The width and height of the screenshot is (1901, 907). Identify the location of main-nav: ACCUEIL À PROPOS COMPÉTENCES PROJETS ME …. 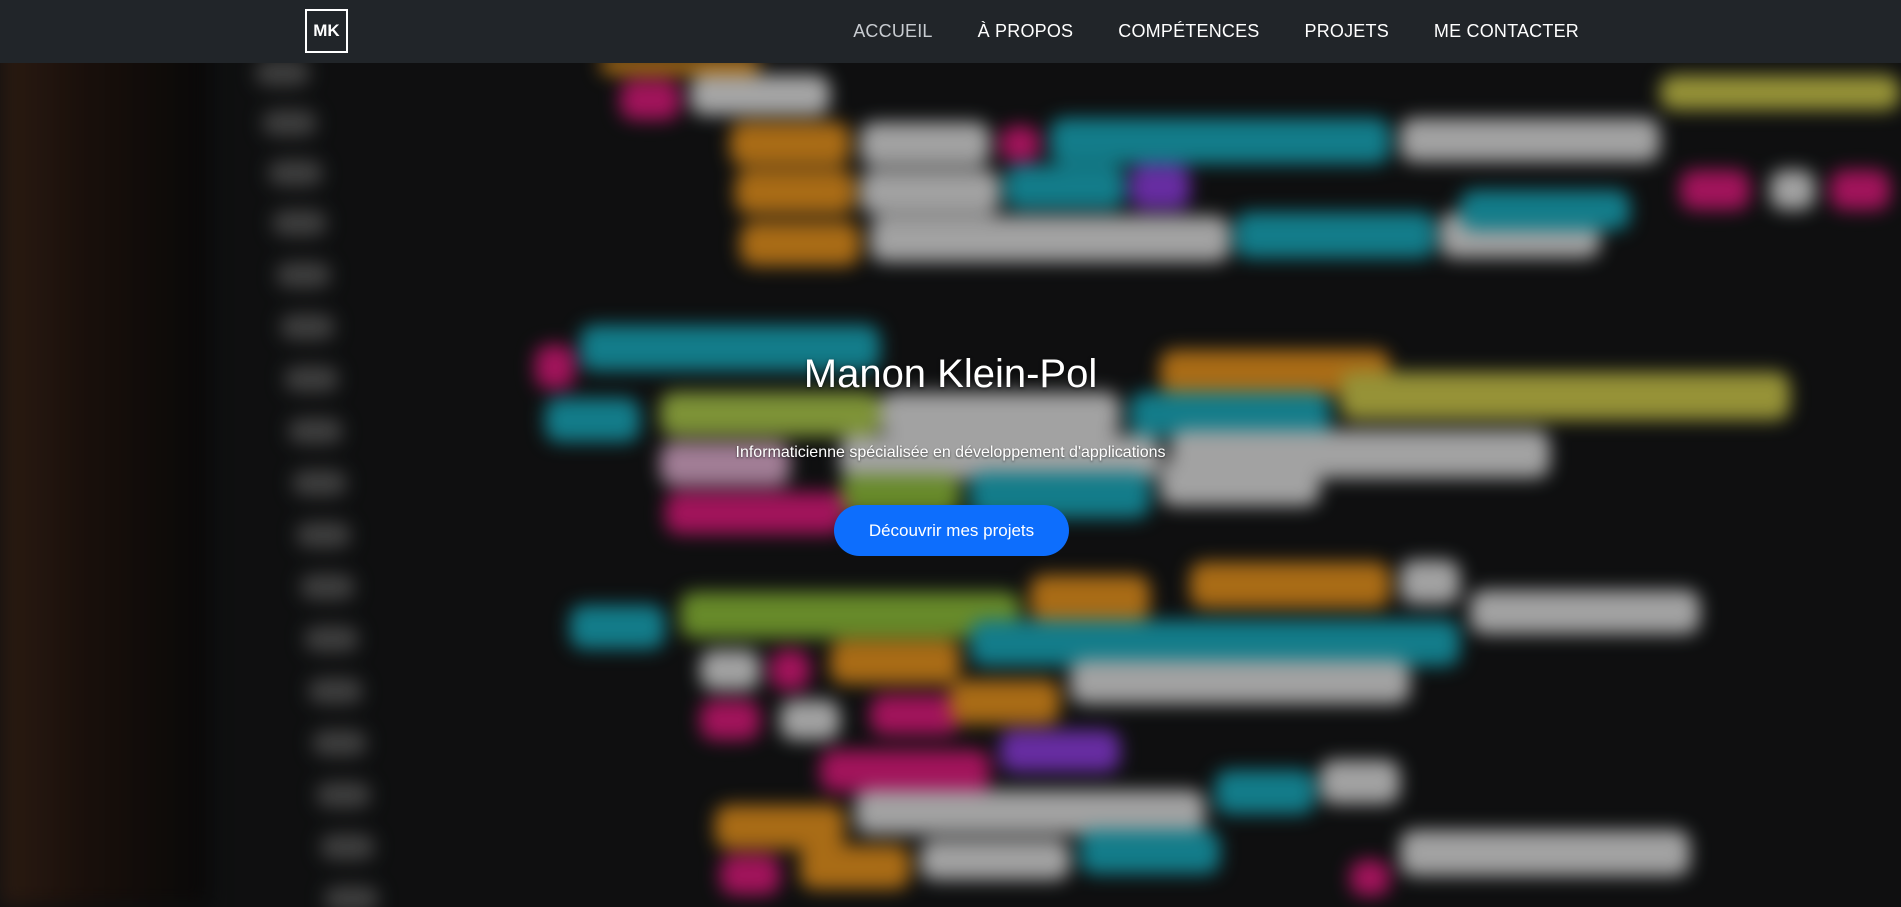
(1193, 31).